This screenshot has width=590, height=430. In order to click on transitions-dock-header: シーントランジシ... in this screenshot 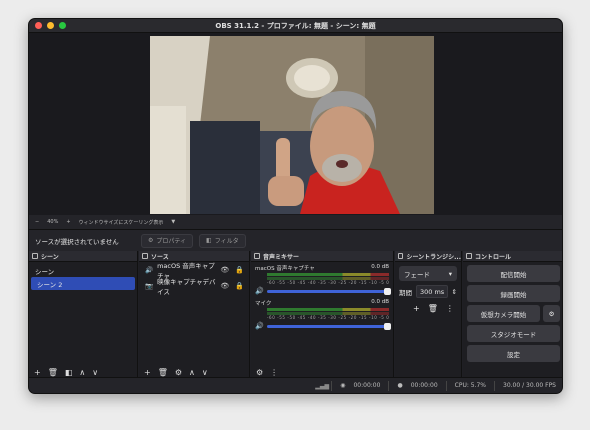, I will do `click(428, 256)`.